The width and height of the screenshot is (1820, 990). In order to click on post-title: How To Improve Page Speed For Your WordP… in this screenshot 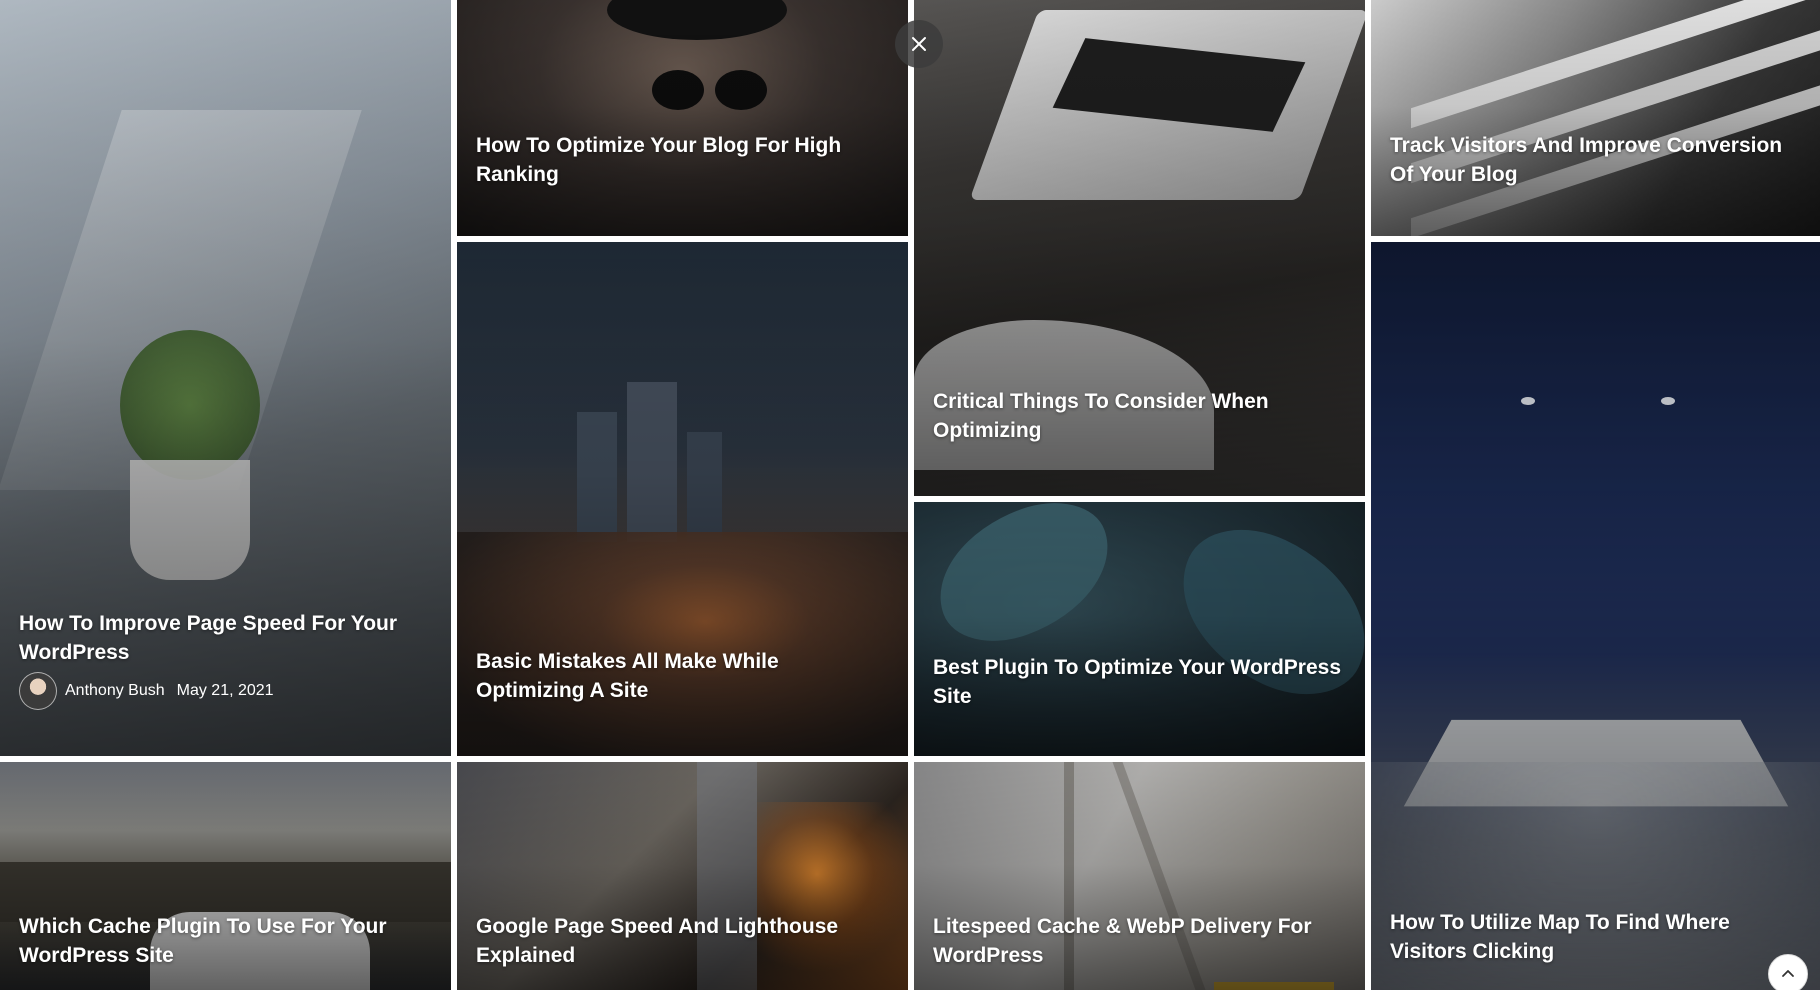, I will do `click(225, 638)`.